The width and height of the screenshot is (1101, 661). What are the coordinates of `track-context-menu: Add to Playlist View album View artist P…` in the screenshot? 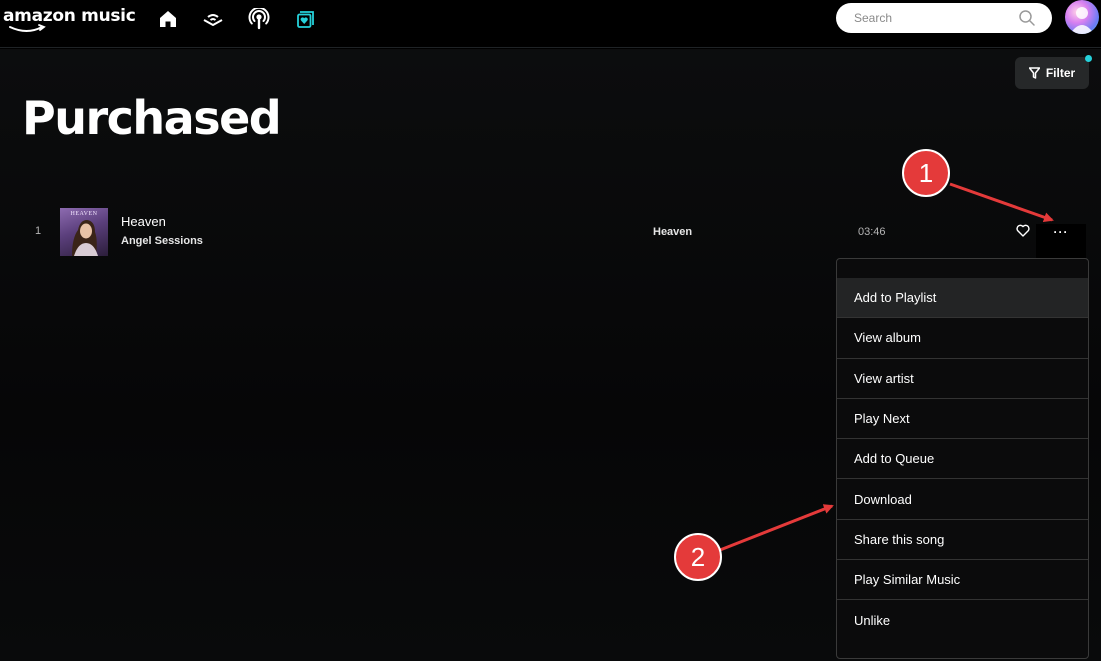 It's located at (962, 458).